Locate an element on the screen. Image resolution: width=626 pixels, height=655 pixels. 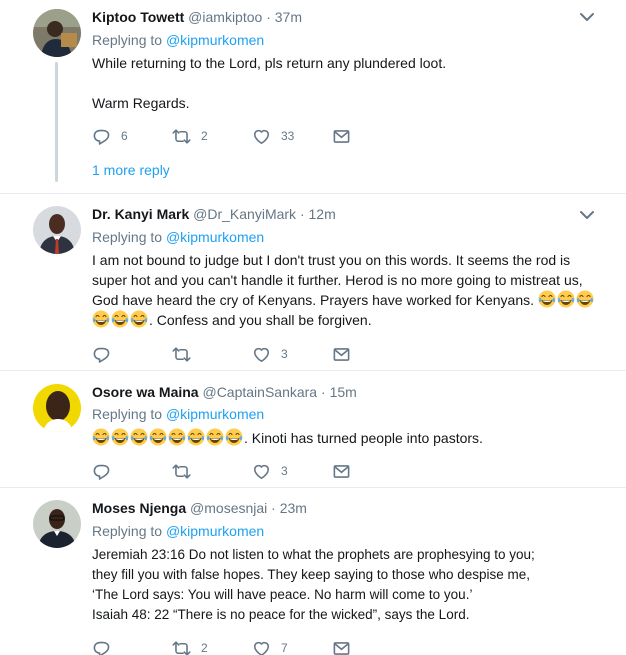
tweet-text: . Kinoti has turned people into pastors. is located at coordinates (342, 438).